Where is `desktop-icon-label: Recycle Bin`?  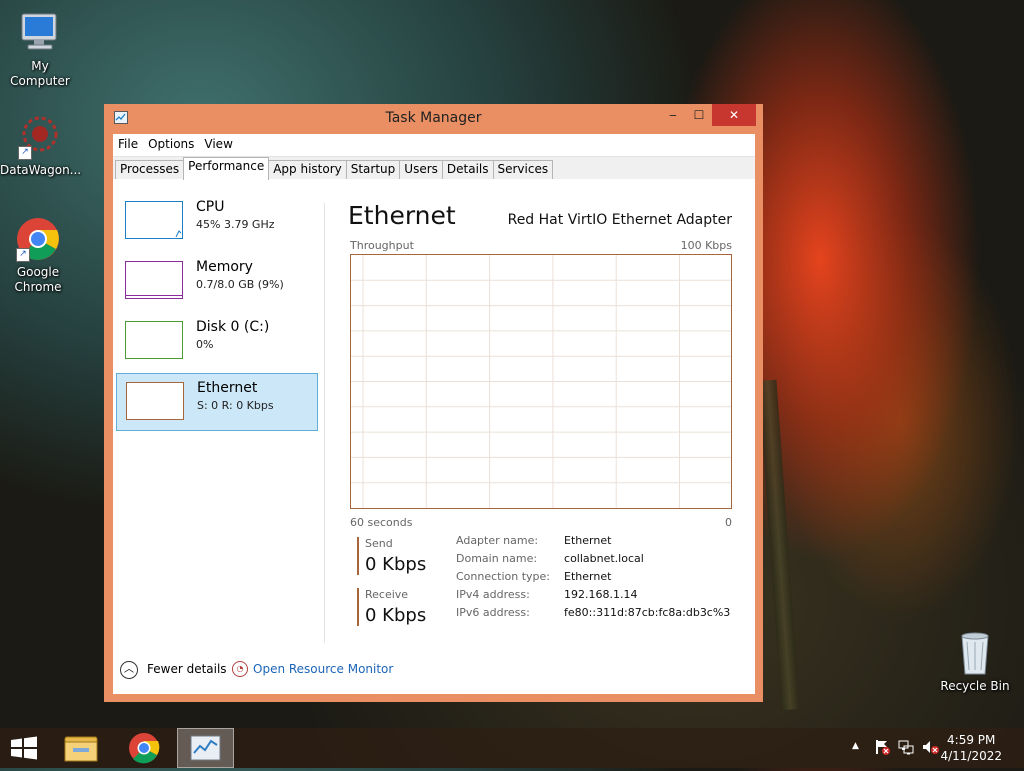 desktop-icon-label: Recycle Bin is located at coordinates (975, 686).